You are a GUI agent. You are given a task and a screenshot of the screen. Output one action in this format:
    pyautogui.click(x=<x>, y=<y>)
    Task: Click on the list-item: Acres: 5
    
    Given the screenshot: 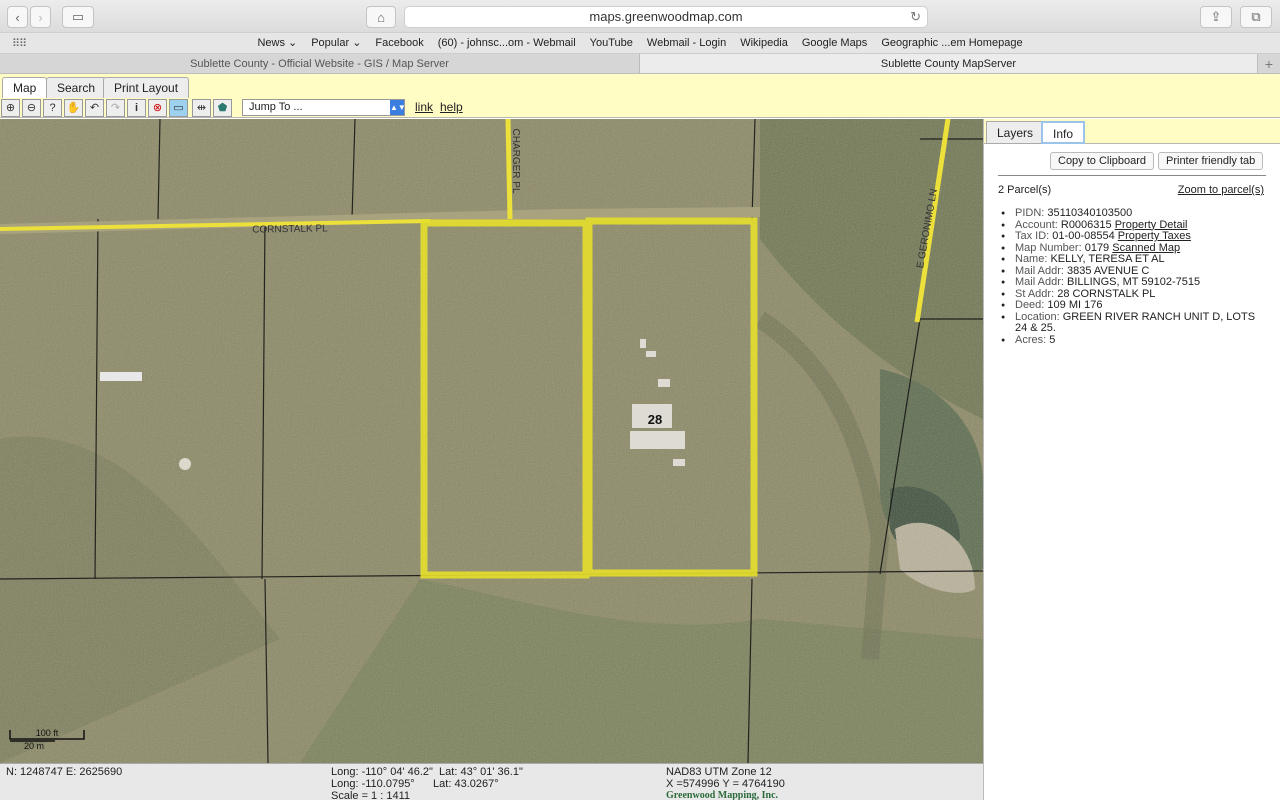 What is the action you would take?
    pyautogui.click(x=1133, y=340)
    